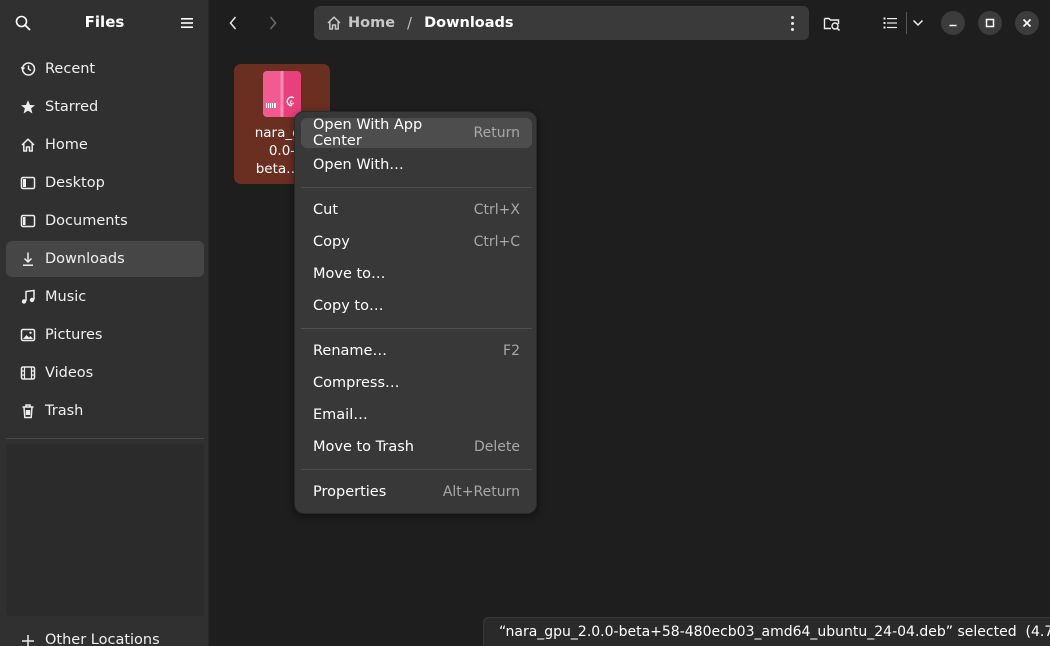 The height and width of the screenshot is (646, 1050). Describe the element at coordinates (64, 411) in the screenshot. I see `sidebar-item-label: Trash` at that location.